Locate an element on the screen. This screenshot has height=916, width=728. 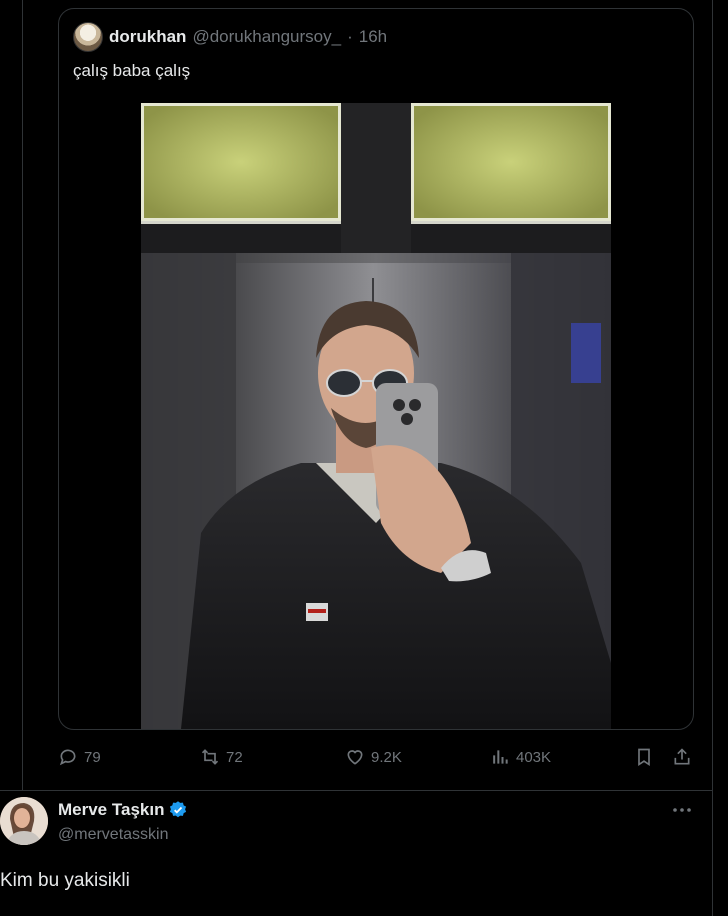
like-count: 9.2K is located at coordinates (386, 757).